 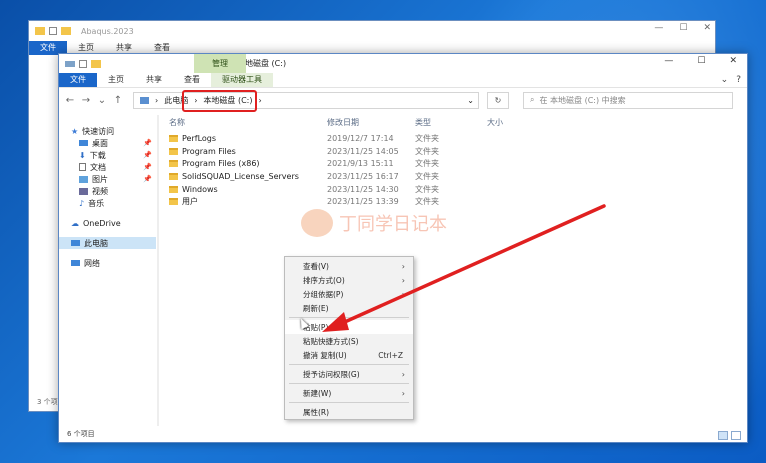 I want to click on download-icon: ⬇, so click(x=82, y=155).